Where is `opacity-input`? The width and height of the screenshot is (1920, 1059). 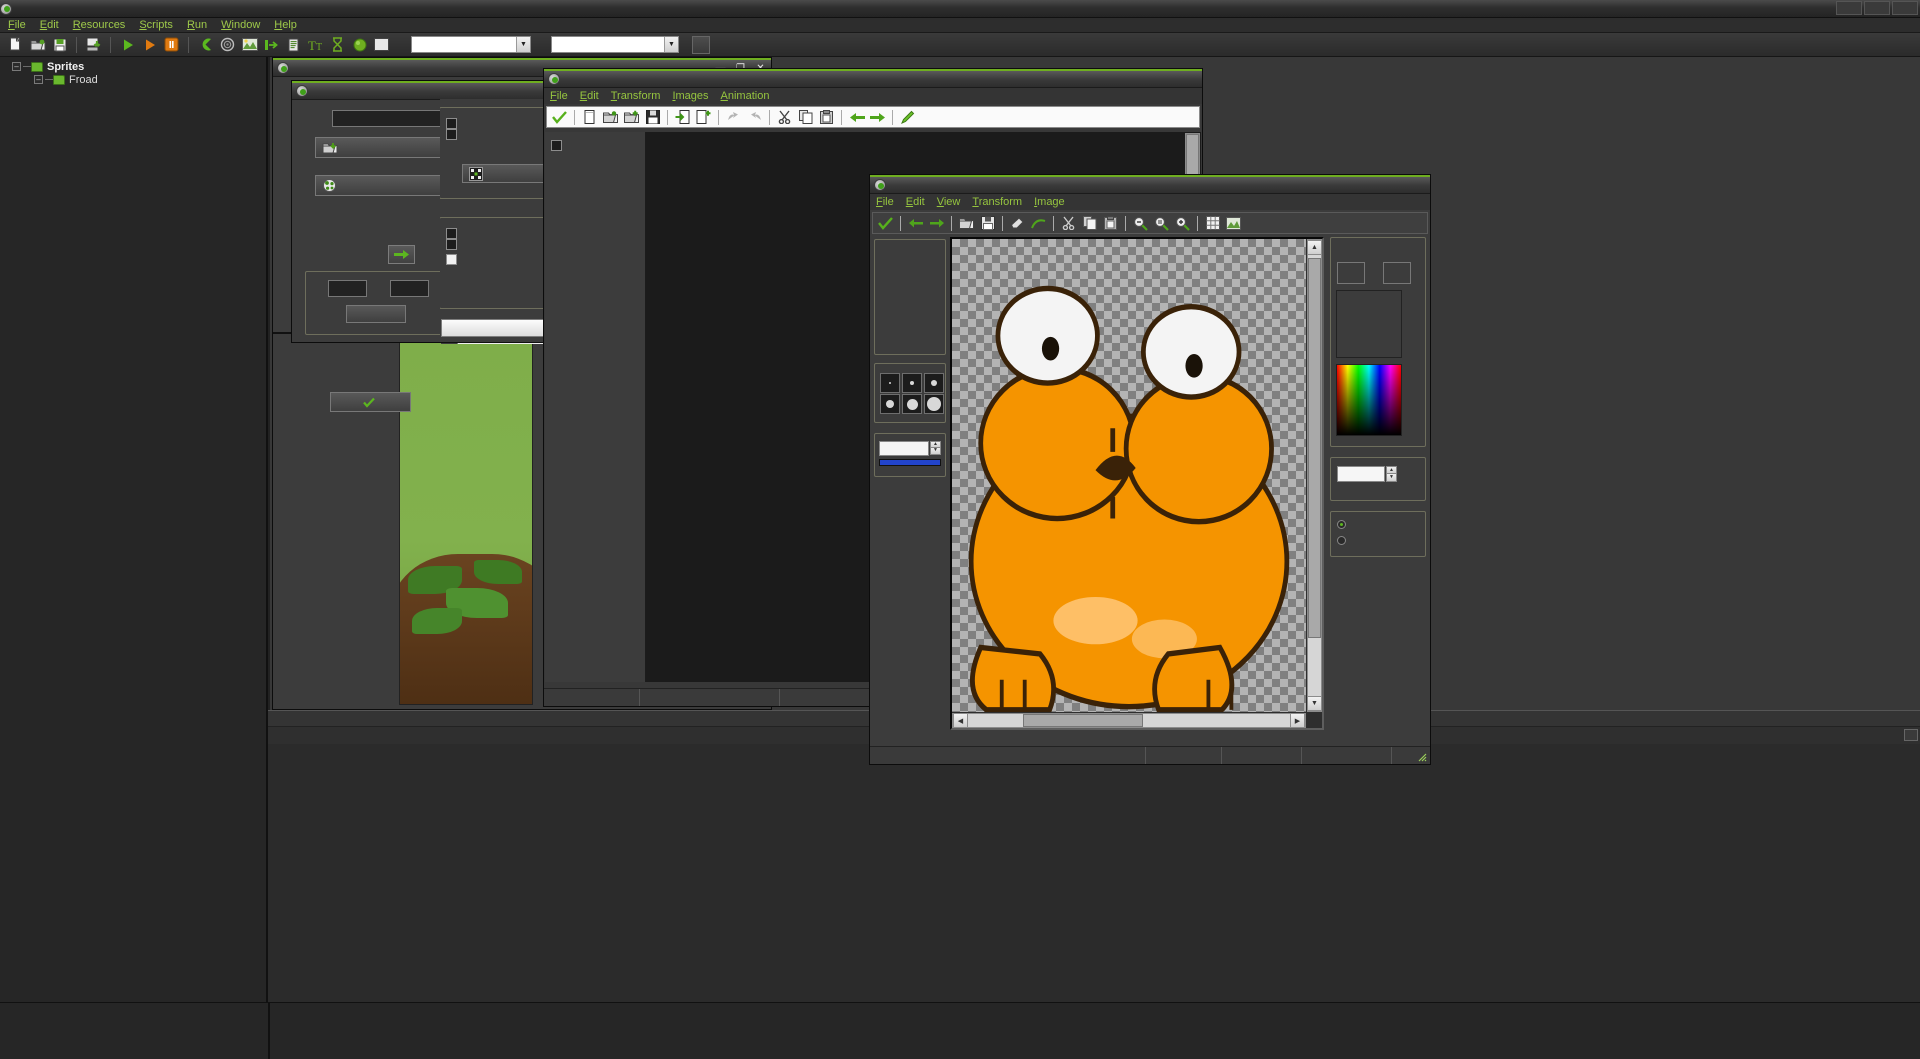 opacity-input is located at coordinates (1361, 474).